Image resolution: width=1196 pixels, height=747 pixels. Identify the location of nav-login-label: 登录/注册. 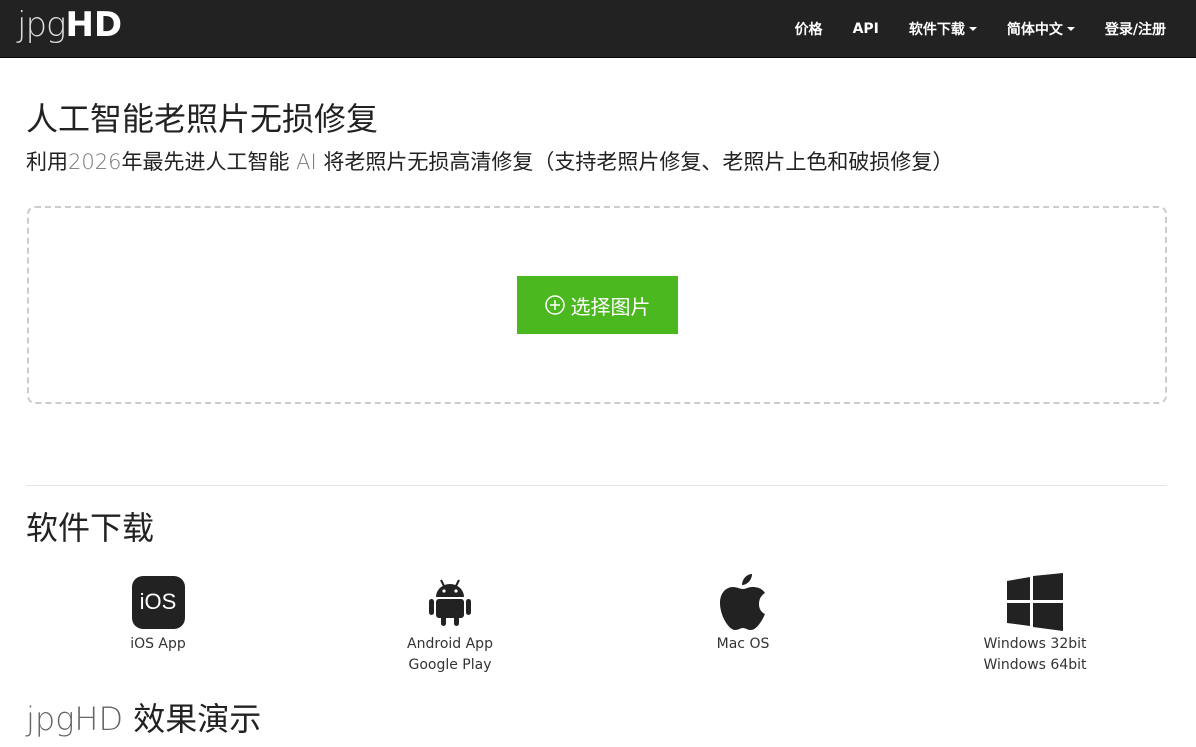
(1135, 30).